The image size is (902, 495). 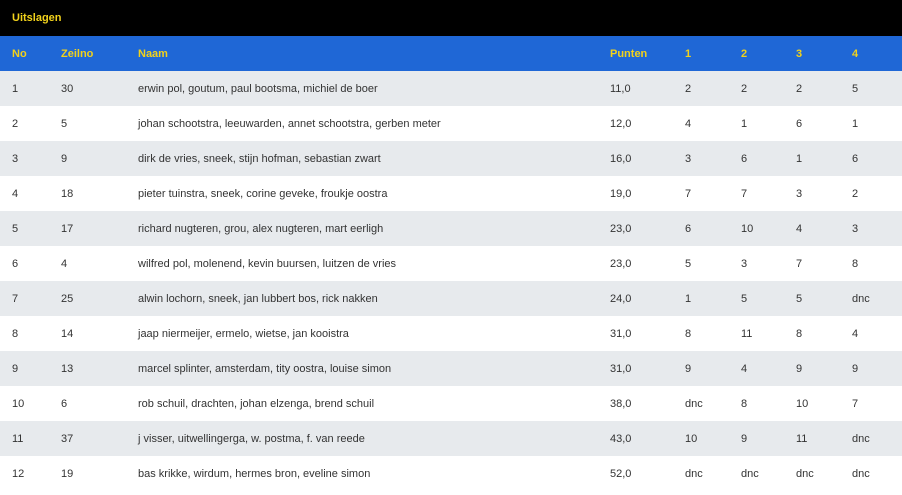 What do you see at coordinates (24, 368) in the screenshot?
I see `cell-no: 9` at bounding box center [24, 368].